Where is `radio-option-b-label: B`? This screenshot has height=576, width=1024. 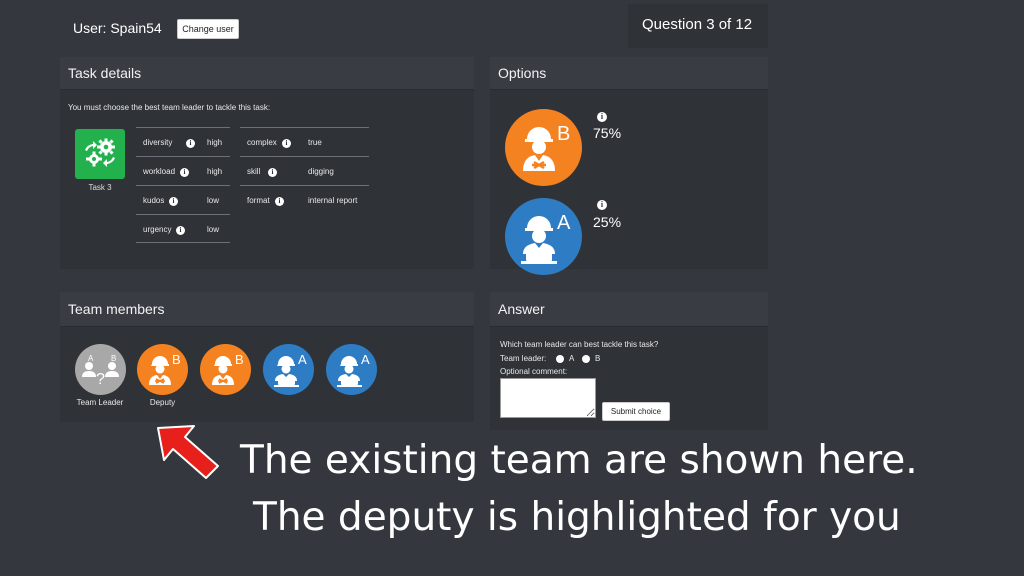 radio-option-b-label: B is located at coordinates (598, 358).